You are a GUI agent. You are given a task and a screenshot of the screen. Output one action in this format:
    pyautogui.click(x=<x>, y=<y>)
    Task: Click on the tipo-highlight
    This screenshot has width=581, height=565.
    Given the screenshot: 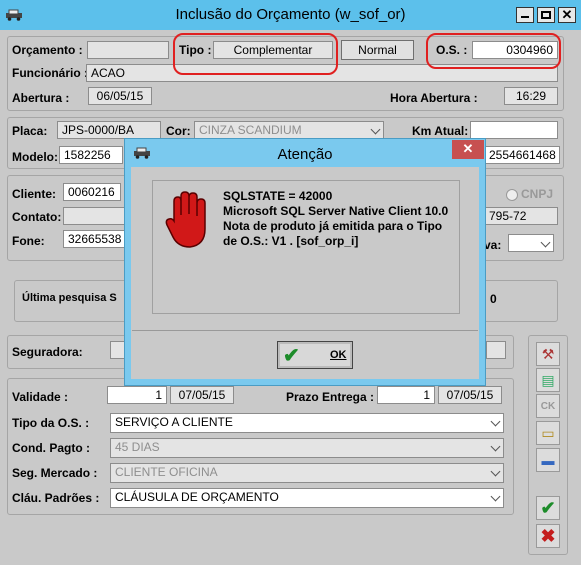 What is the action you would take?
    pyautogui.click(x=255, y=54)
    